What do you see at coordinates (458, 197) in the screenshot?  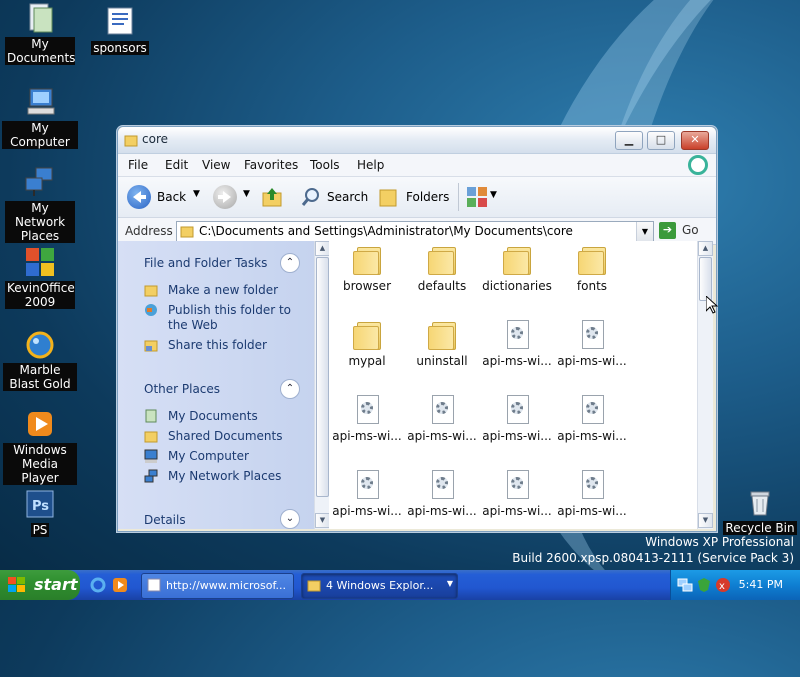 I see `toolbar-separator` at bounding box center [458, 197].